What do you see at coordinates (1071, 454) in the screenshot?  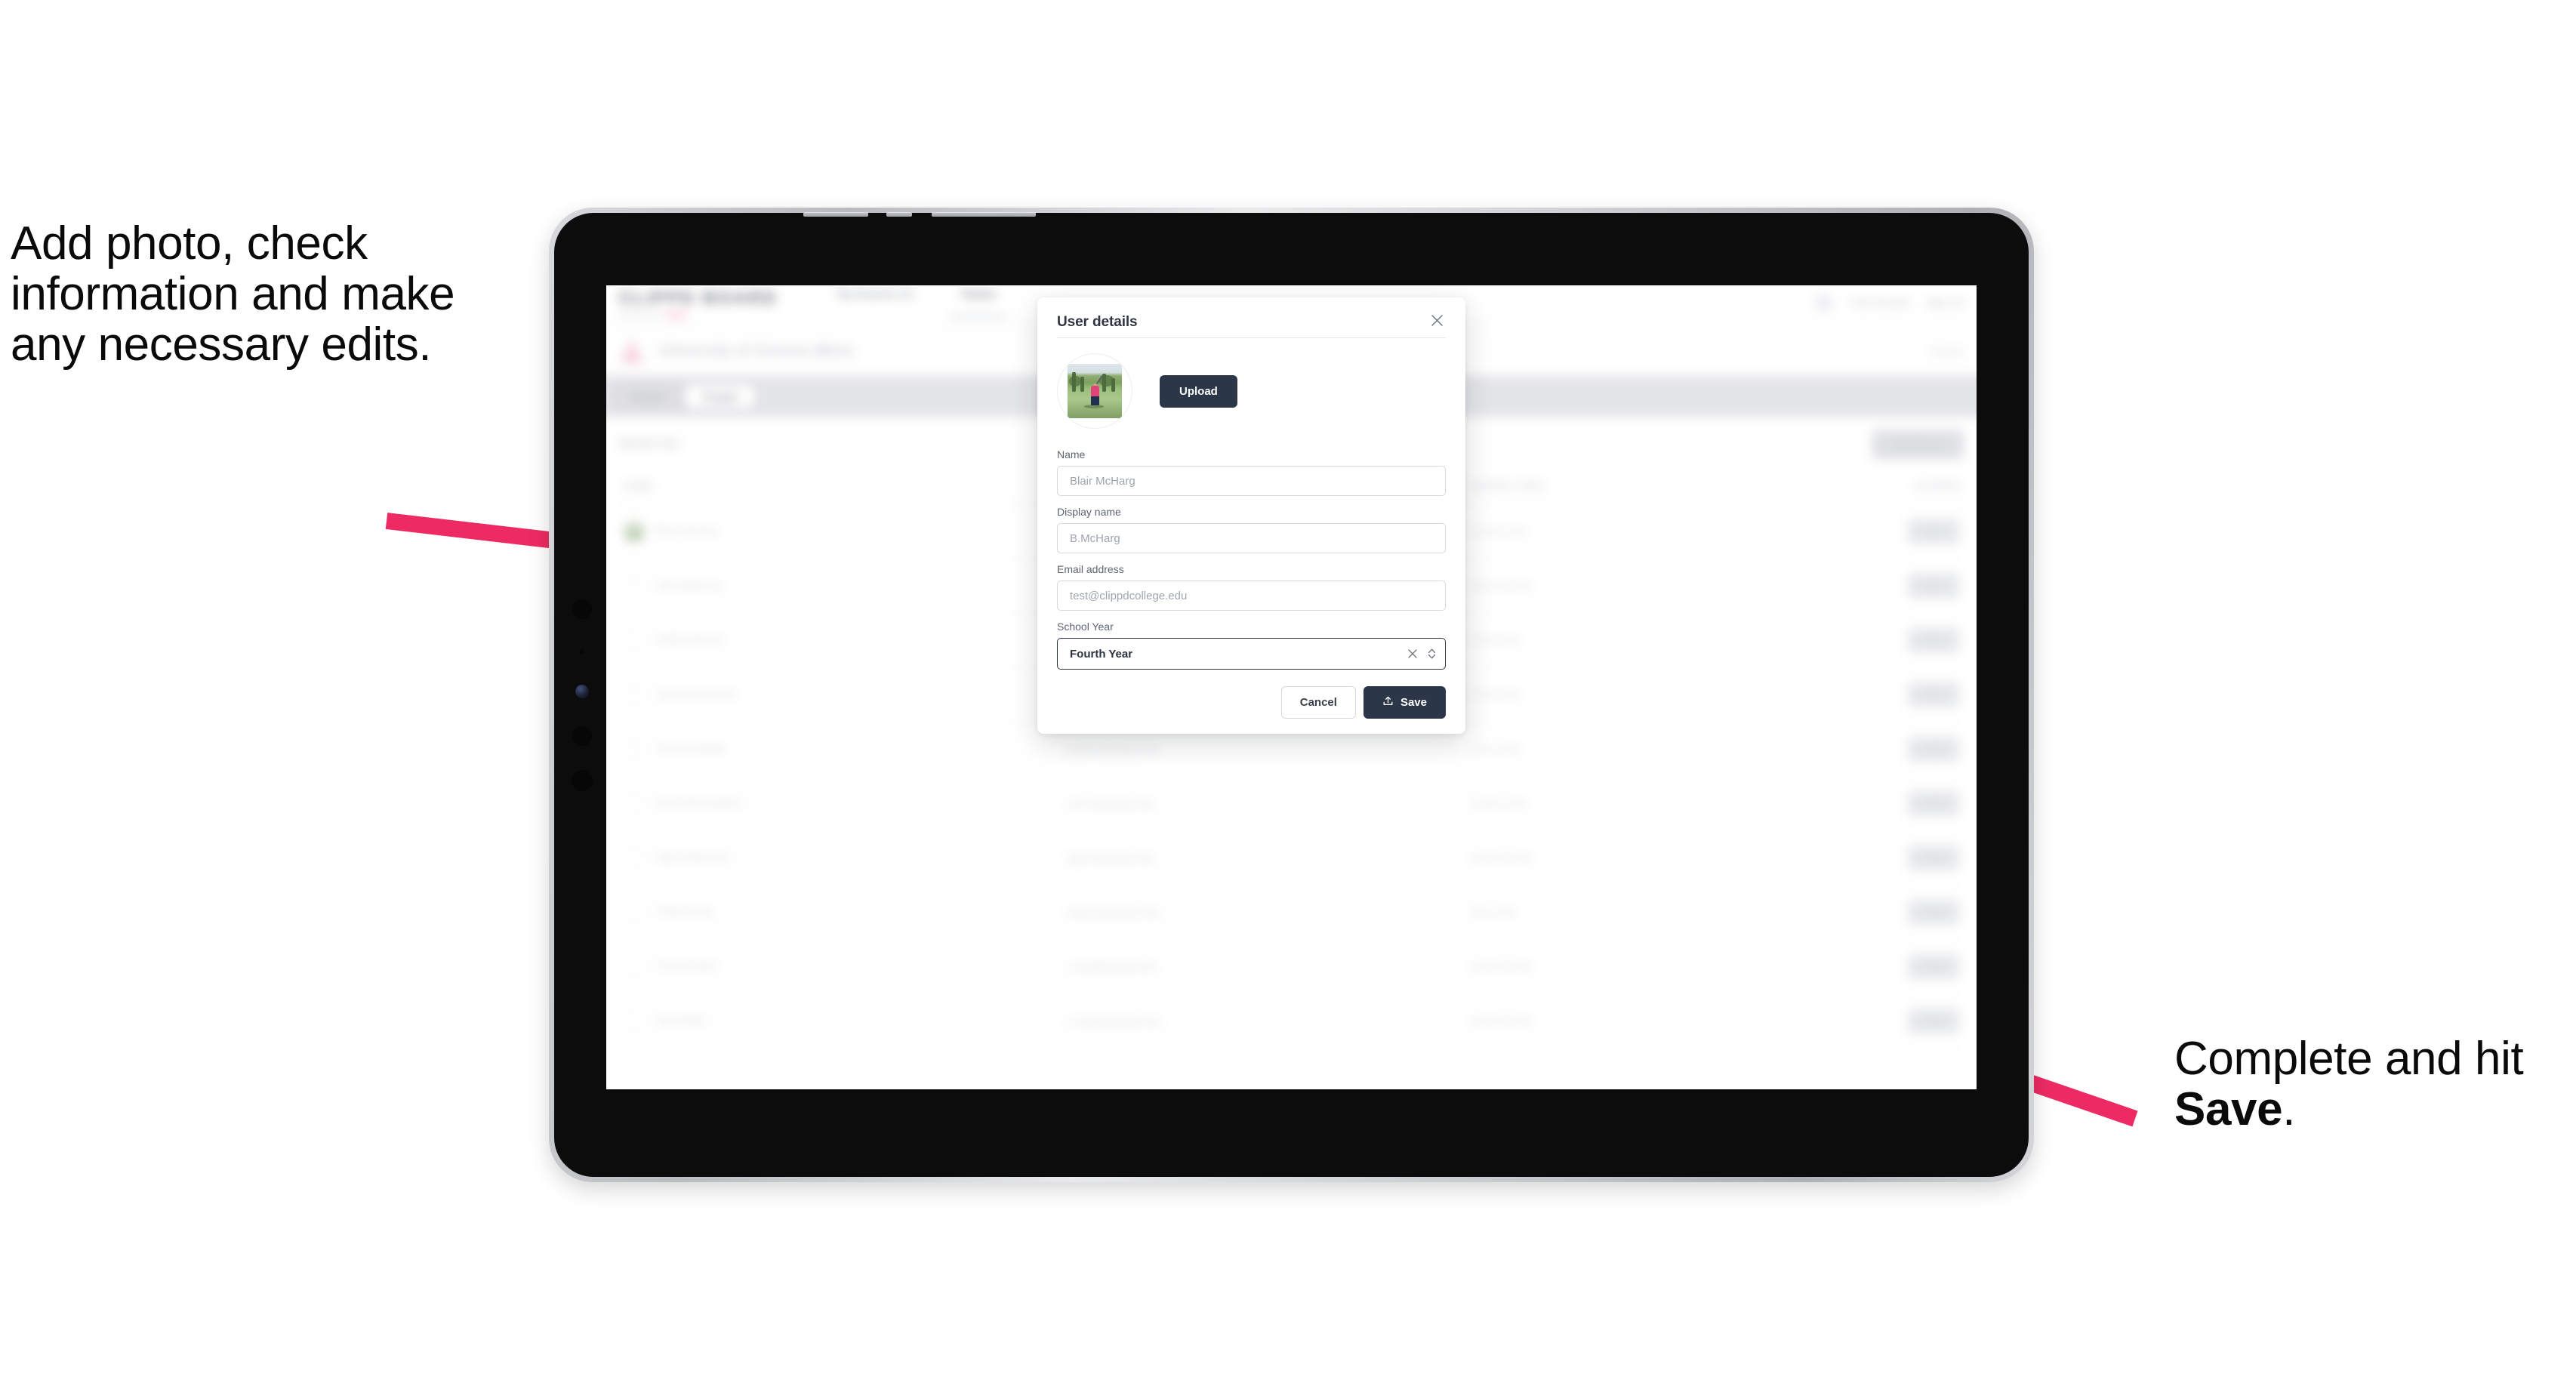 I see `field-label-name: Name` at bounding box center [1071, 454].